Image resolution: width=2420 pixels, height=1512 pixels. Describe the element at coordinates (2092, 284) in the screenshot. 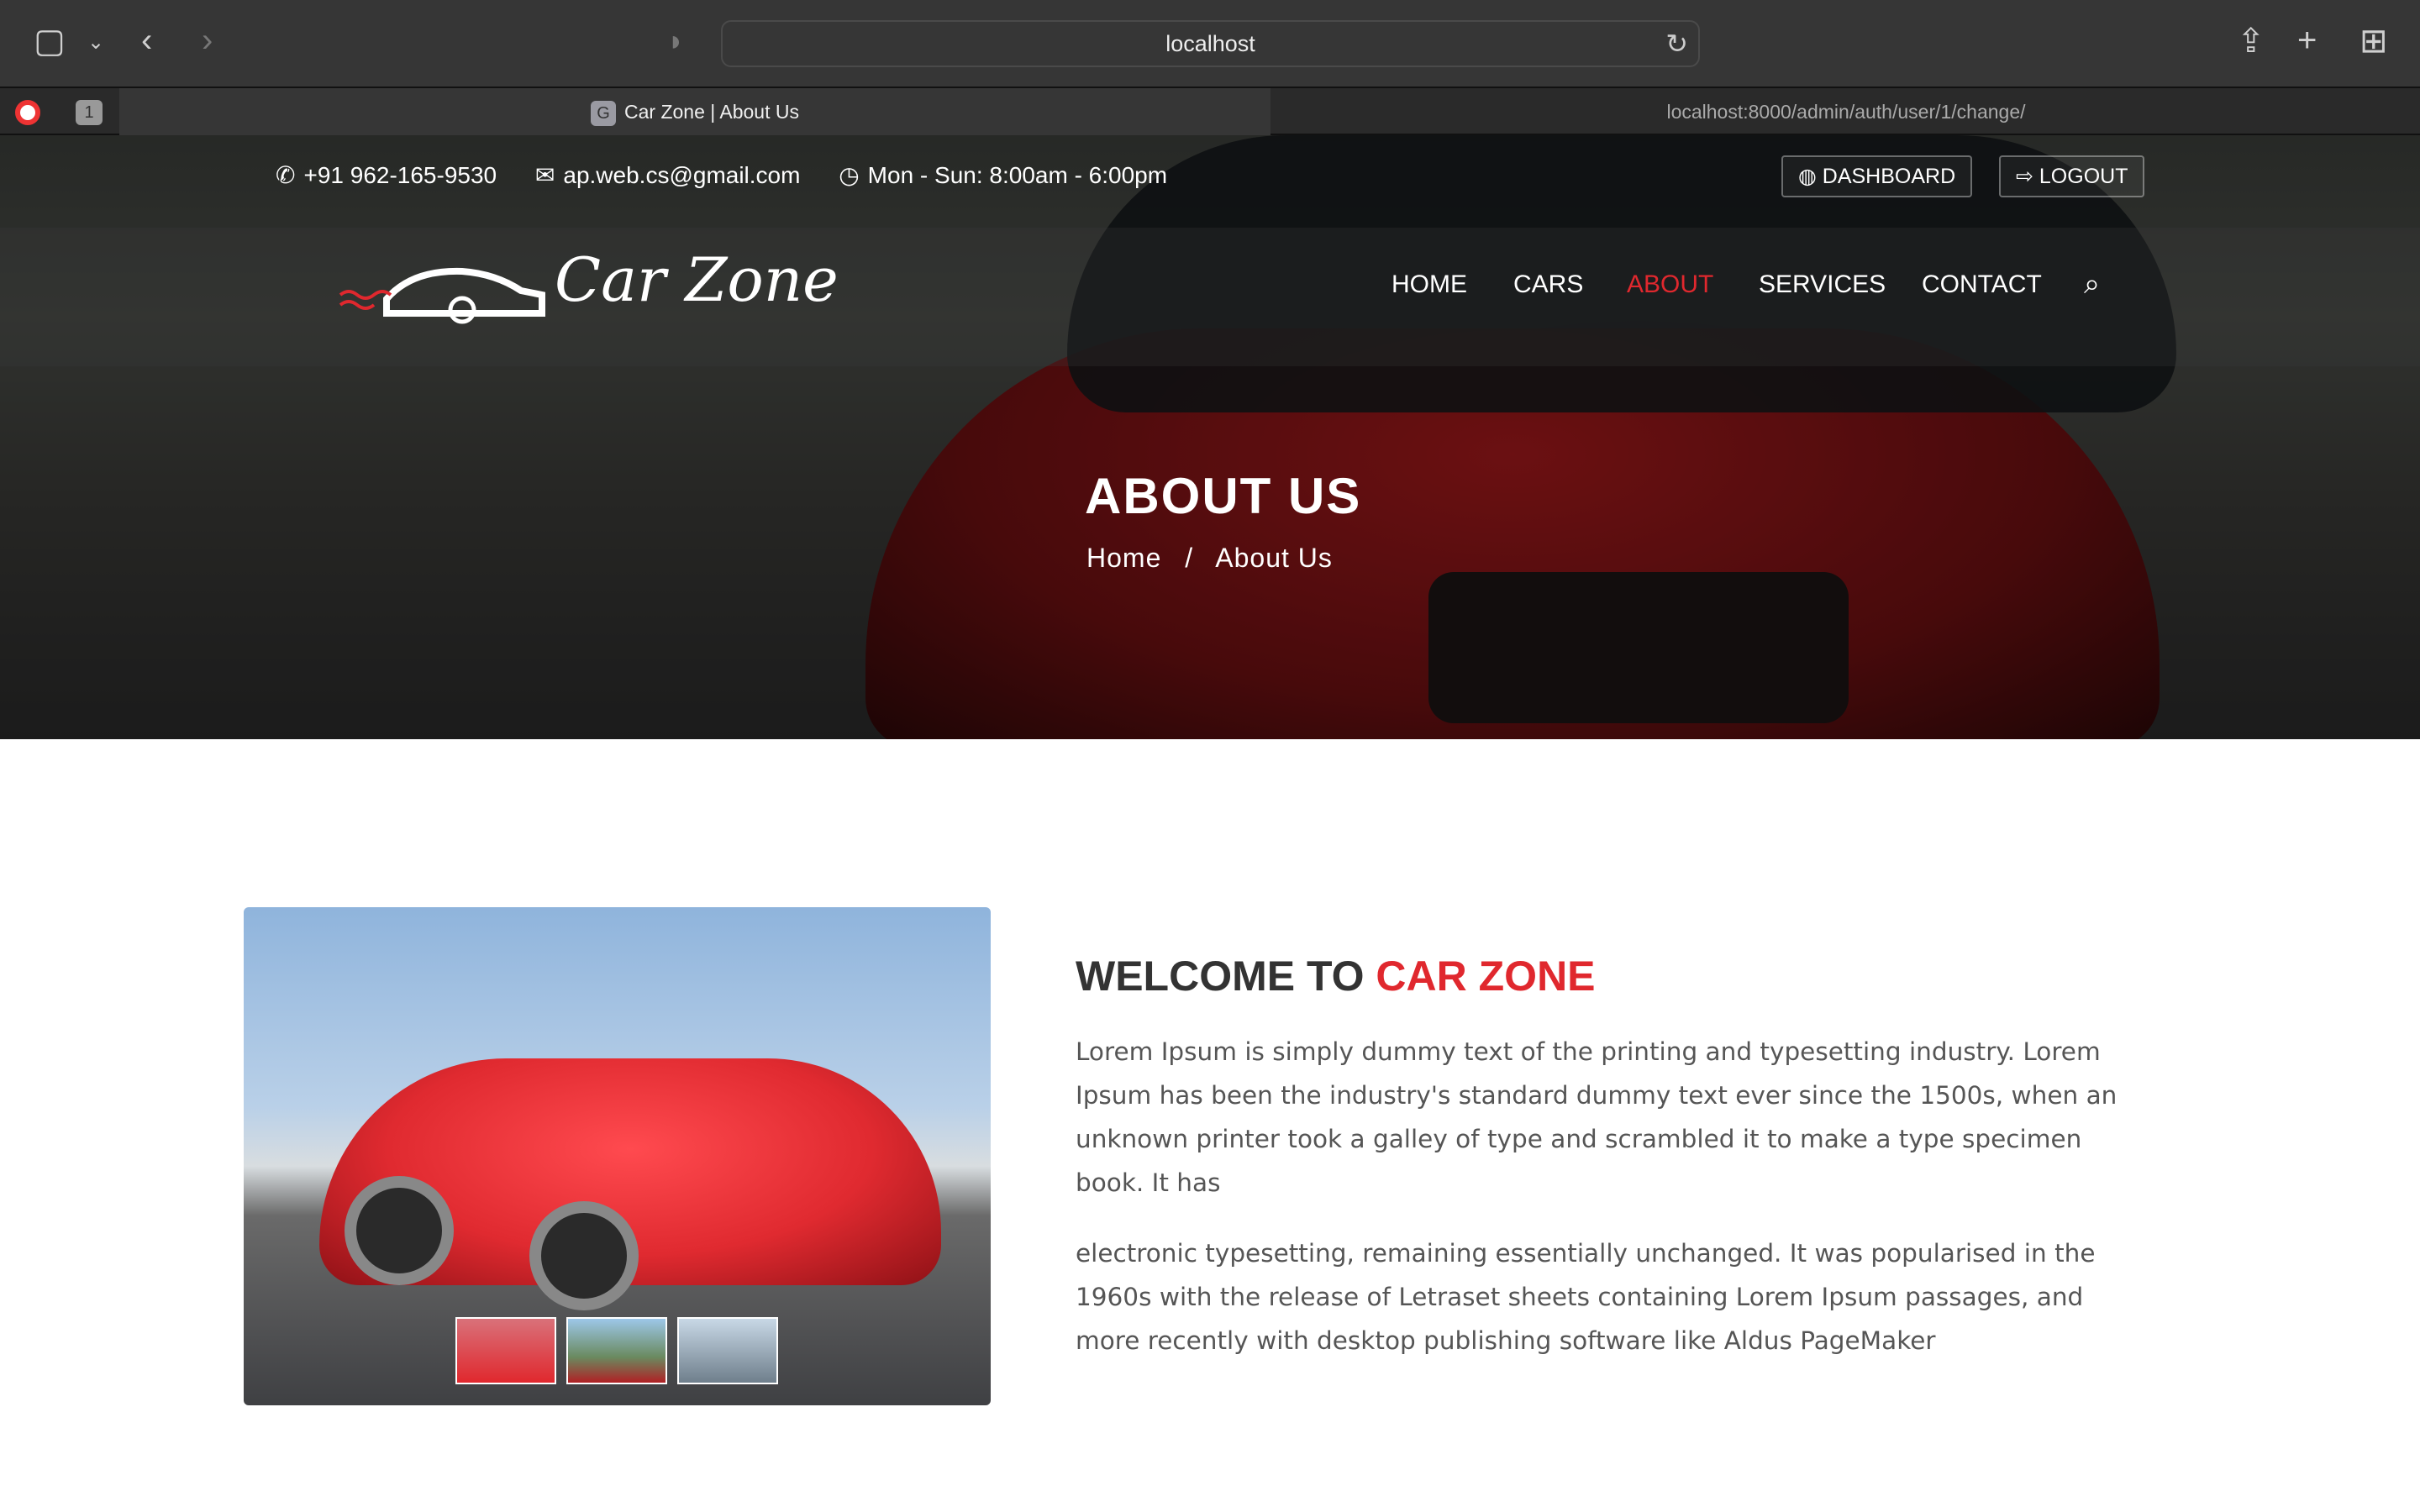

I see `search-icon: ⌕` at that location.